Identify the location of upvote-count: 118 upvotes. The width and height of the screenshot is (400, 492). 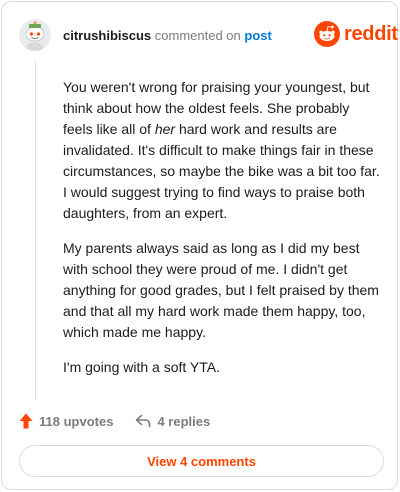
(76, 421).